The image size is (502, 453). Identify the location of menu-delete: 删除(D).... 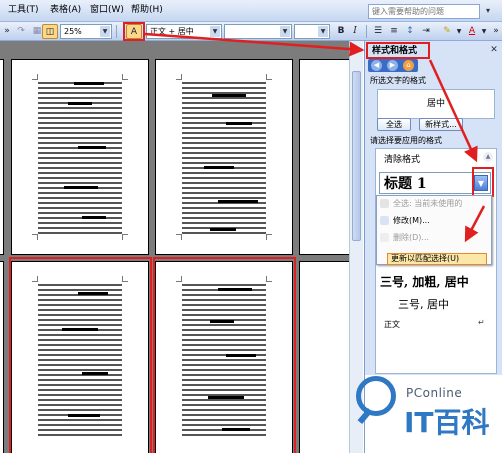
(411, 238).